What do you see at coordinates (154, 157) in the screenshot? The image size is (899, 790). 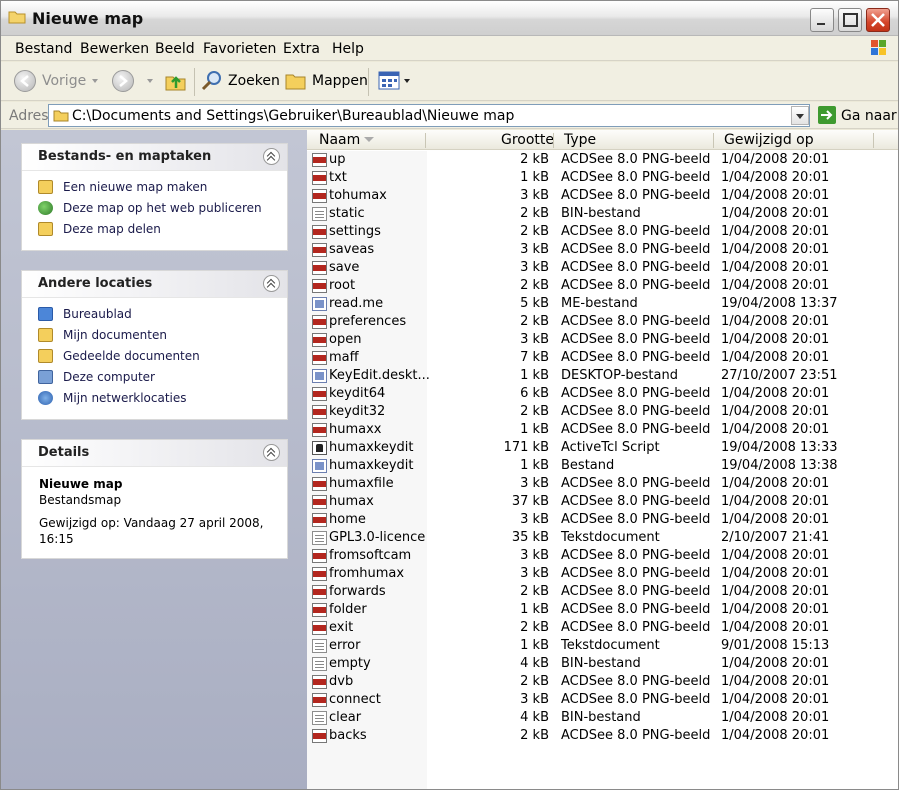 I see `file-tasks-header: Bestands- en maptaken` at bounding box center [154, 157].